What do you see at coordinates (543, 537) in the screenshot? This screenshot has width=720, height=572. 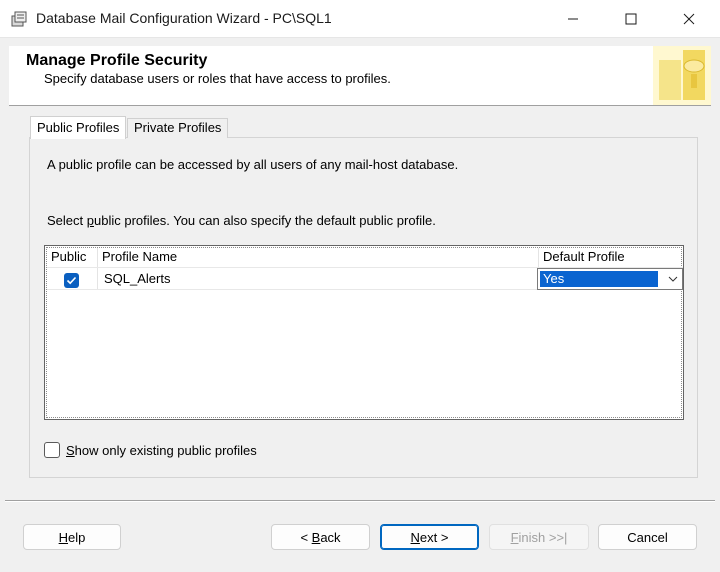 I see `finish-label: inish >>|` at bounding box center [543, 537].